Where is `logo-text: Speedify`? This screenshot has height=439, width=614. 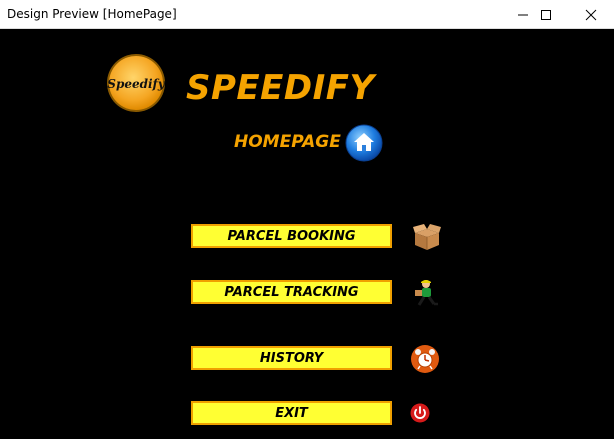
logo-text: Speedify is located at coordinates (136, 84).